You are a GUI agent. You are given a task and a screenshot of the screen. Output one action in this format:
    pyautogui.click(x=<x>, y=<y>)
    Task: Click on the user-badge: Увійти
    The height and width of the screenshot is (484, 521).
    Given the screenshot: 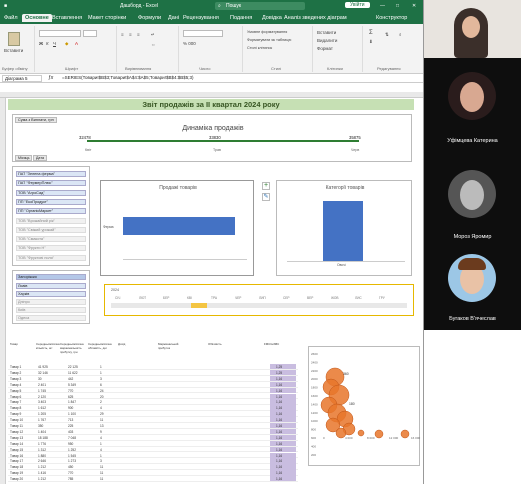 What is the action you would take?
    pyautogui.click(x=357, y=5)
    